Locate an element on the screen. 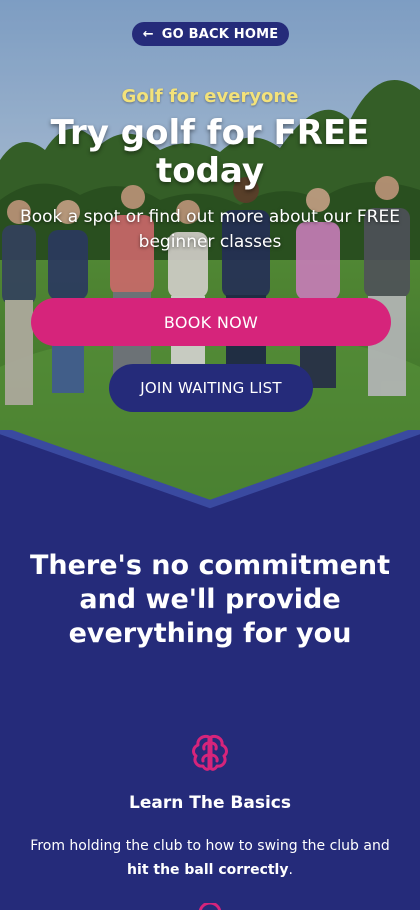 This screenshot has height=910, width=420. arrow-left-icon: ← is located at coordinates (148, 34).